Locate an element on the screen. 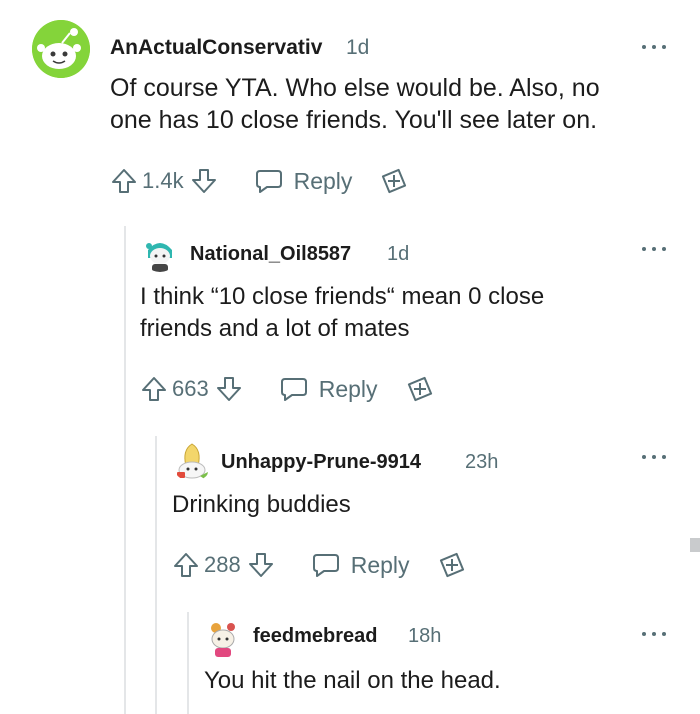 Image resolution: width=700 pixels, height=714 pixels. comment-username: AnActualConservativ is located at coordinates (216, 48).